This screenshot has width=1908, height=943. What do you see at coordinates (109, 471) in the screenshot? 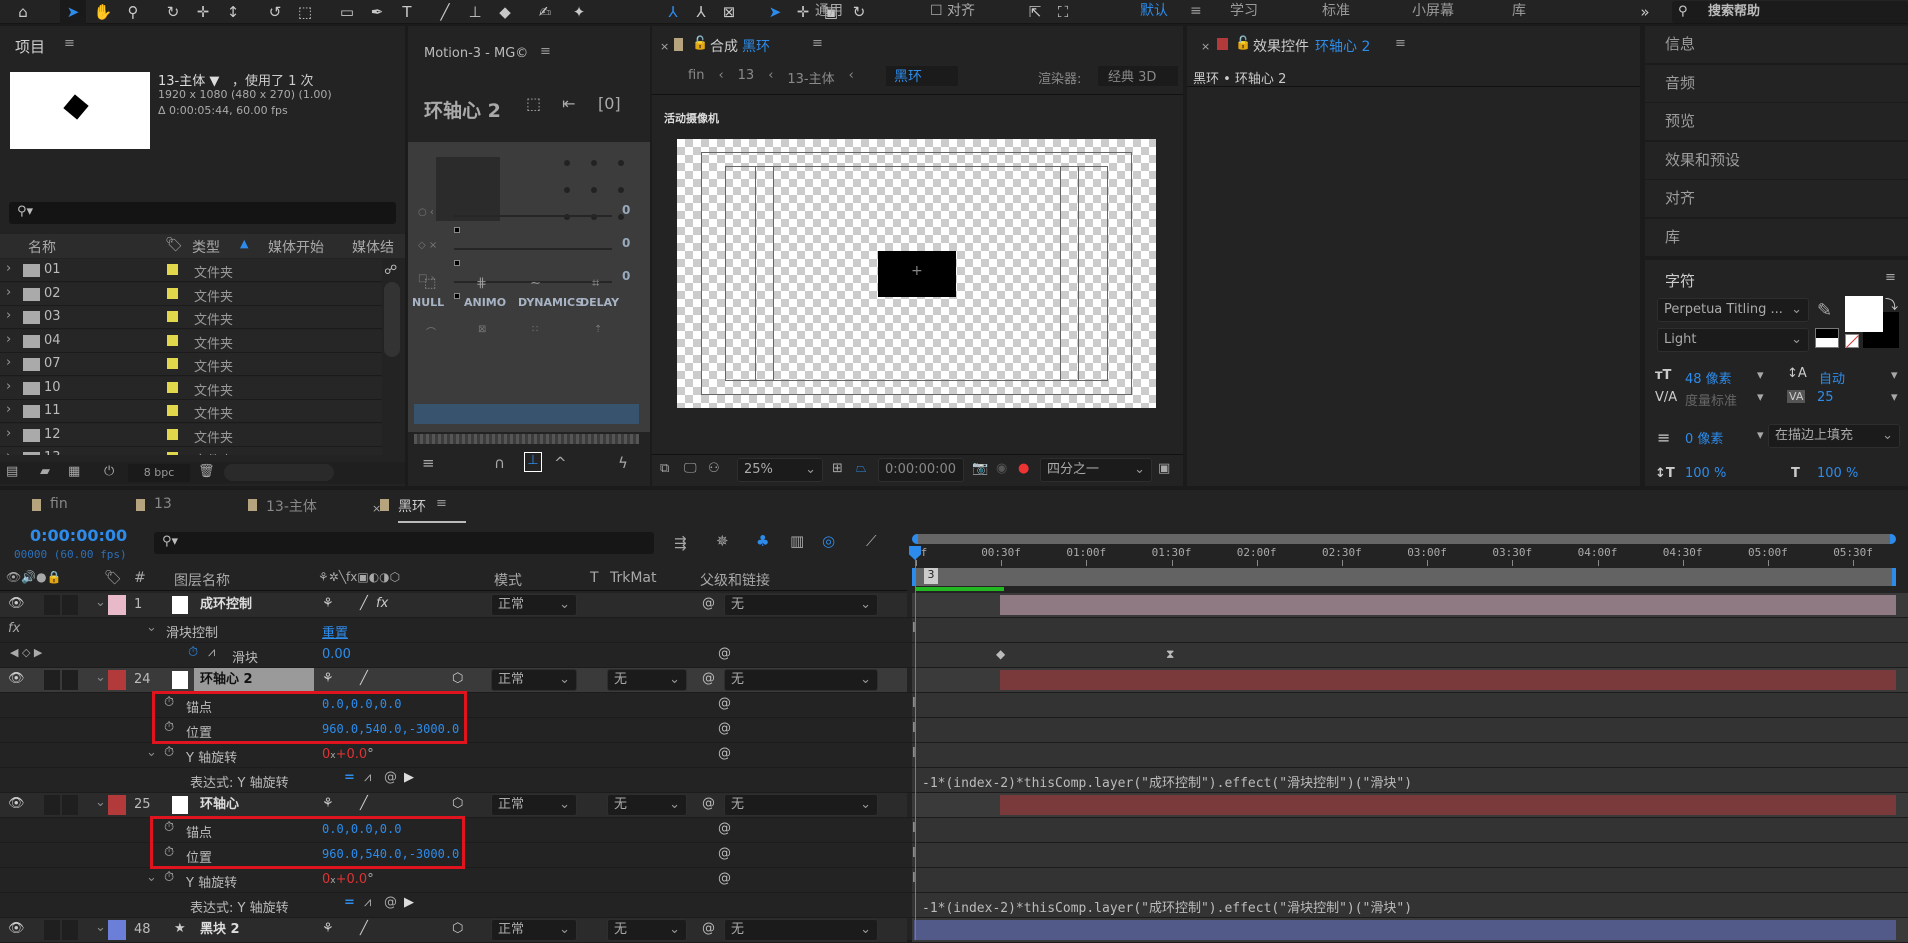
I see `render-icon: ⏻` at bounding box center [109, 471].